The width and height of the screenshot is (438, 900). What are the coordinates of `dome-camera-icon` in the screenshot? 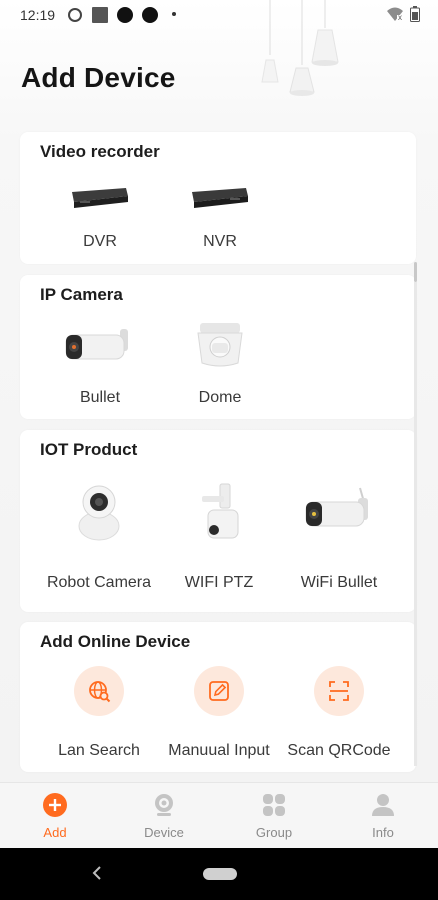 It's located at (220, 345).